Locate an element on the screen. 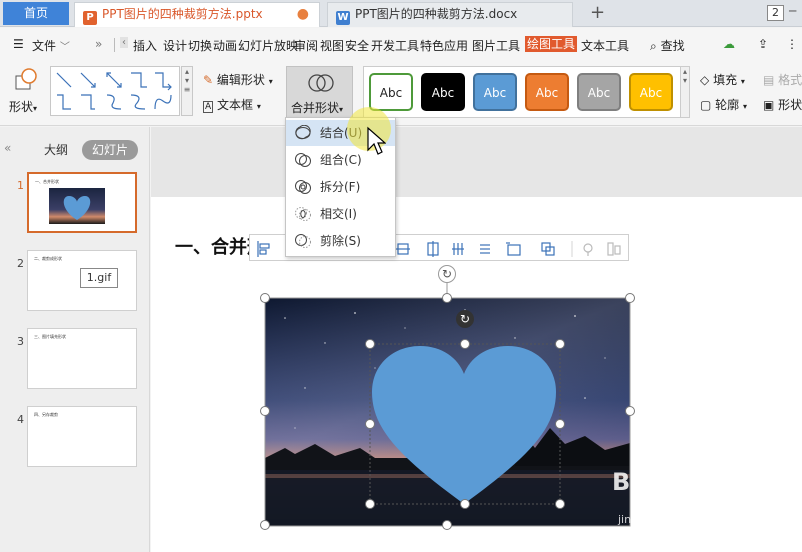 Image resolution: width=802 pixels, height=552 pixels. menu-file: 文件 ﹀ is located at coordinates (51, 45).